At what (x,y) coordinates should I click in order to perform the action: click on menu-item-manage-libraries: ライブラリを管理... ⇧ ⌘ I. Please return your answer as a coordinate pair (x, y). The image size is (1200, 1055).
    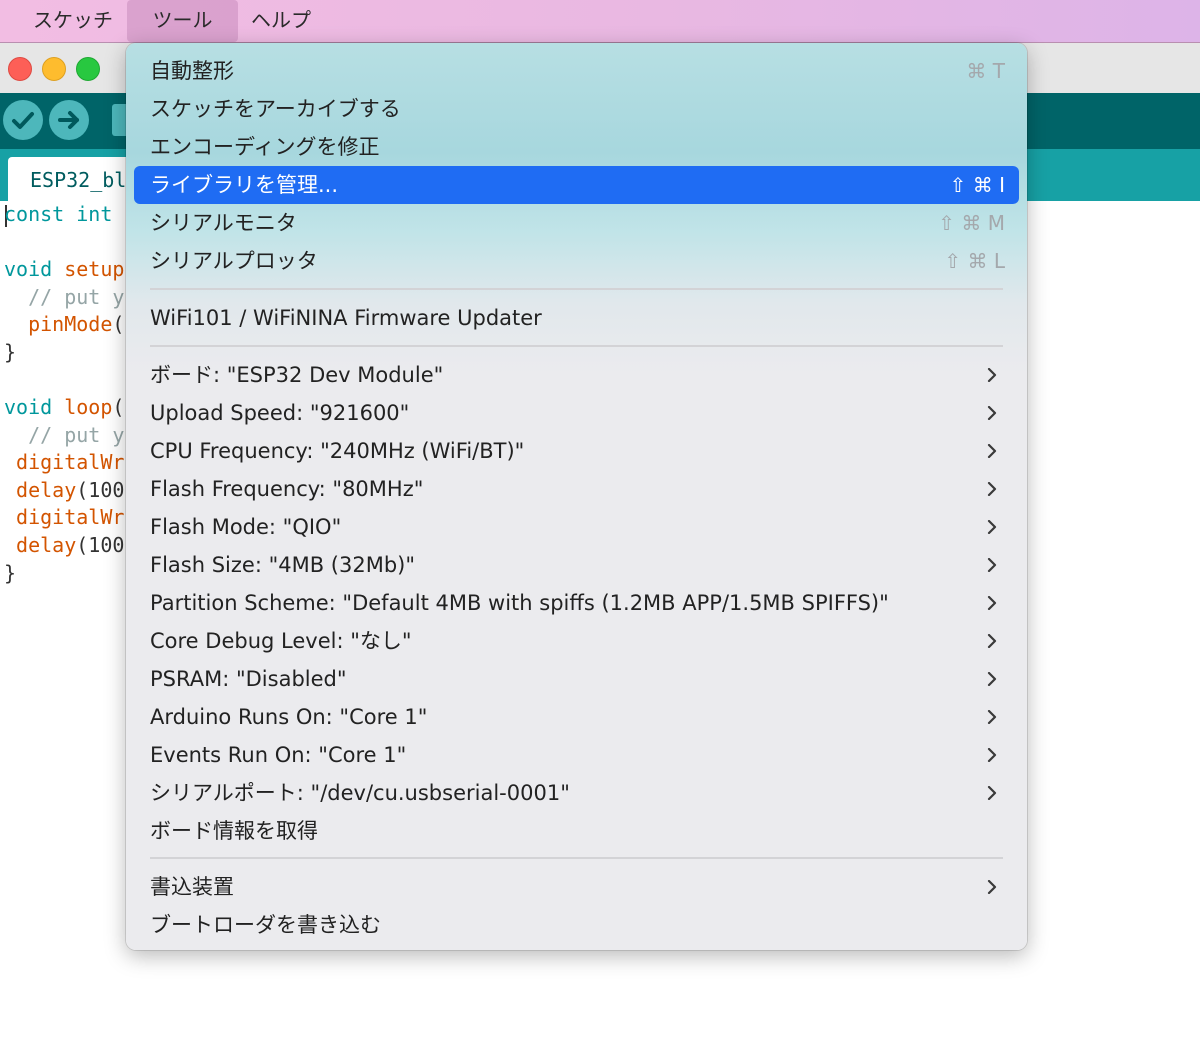
    Looking at the image, I should click on (576, 185).